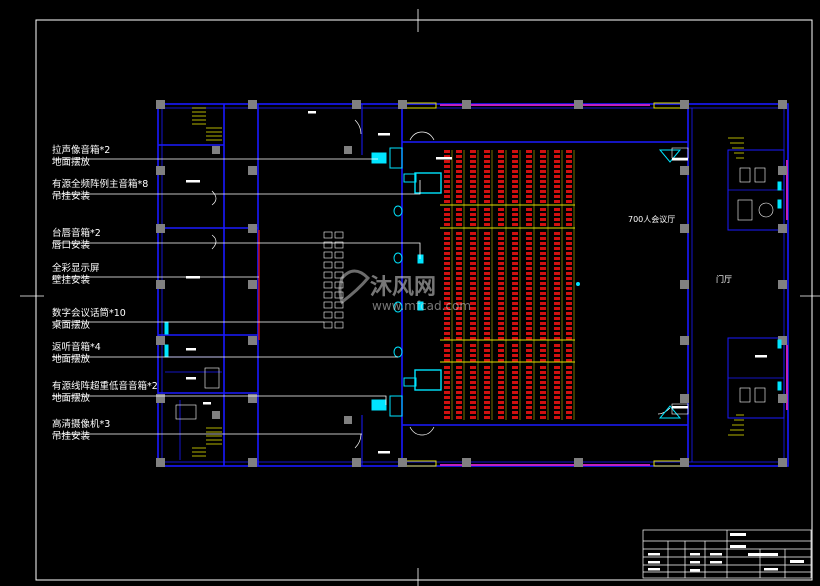 The width and height of the screenshot is (820, 586). What do you see at coordinates (71, 245) in the screenshot?
I see `legend-item-sub: 唇口安装` at bounding box center [71, 245].